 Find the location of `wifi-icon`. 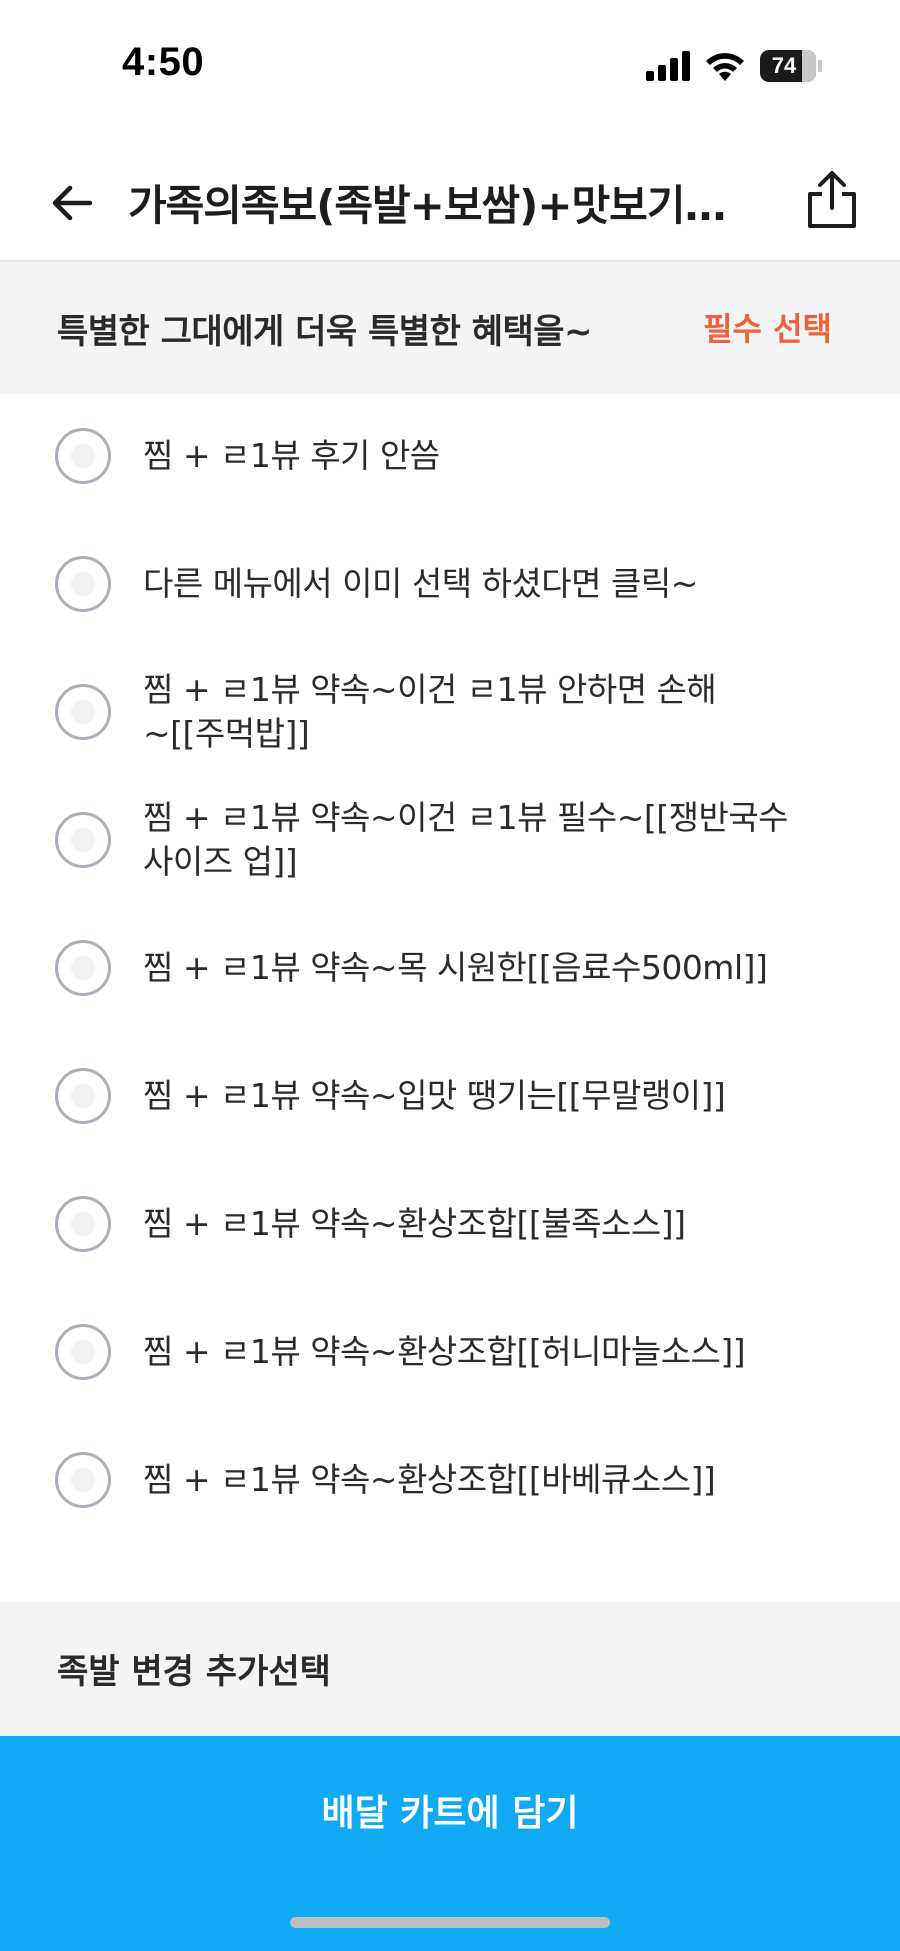

wifi-icon is located at coordinates (725, 67).